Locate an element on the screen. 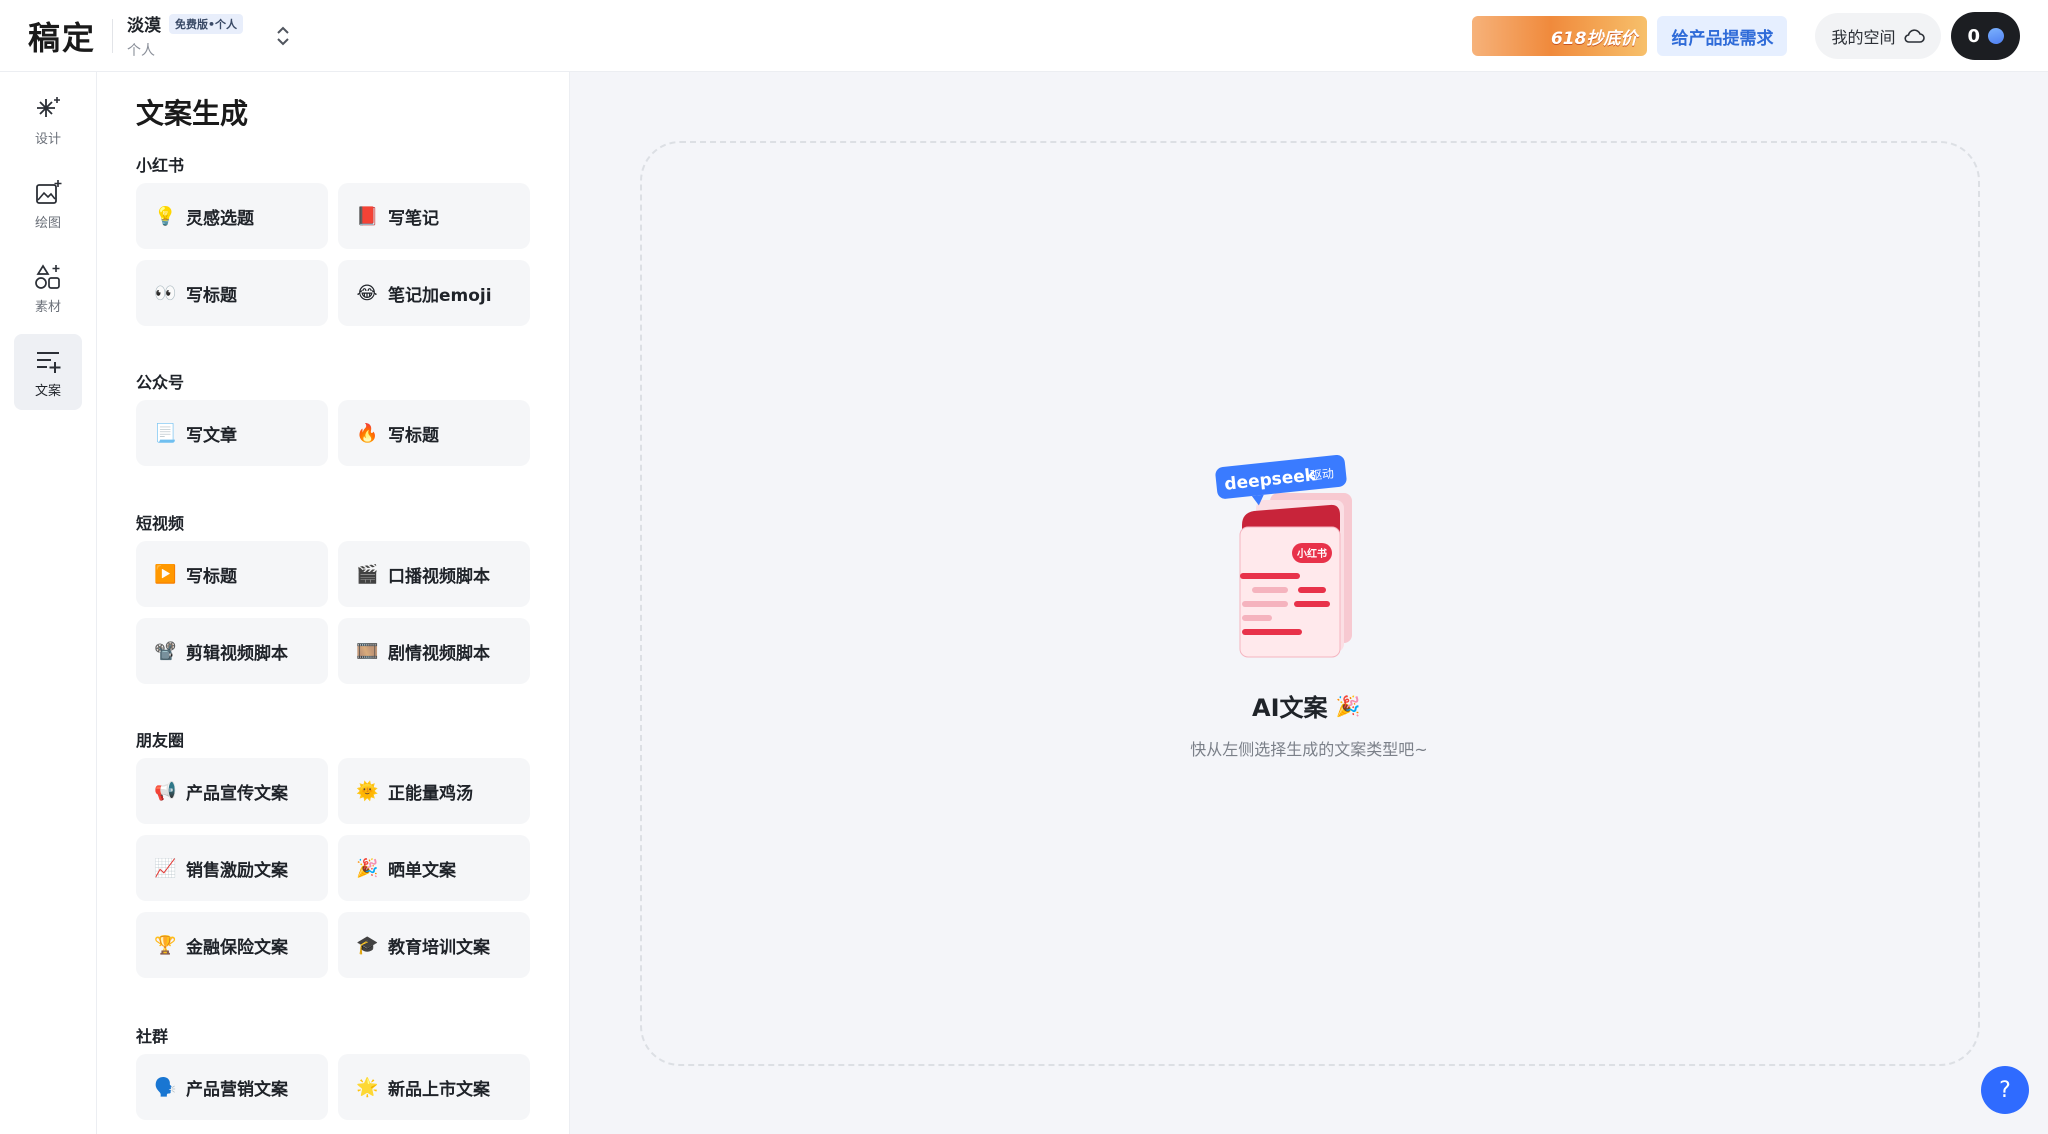  deepseek-badge-suffix: 驱动 is located at coordinates (1321, 474).